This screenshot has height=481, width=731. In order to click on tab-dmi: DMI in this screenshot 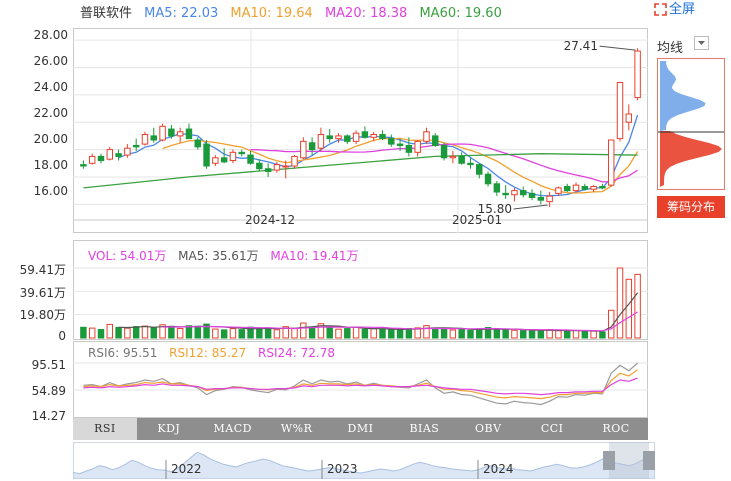, I will do `click(361, 429)`.